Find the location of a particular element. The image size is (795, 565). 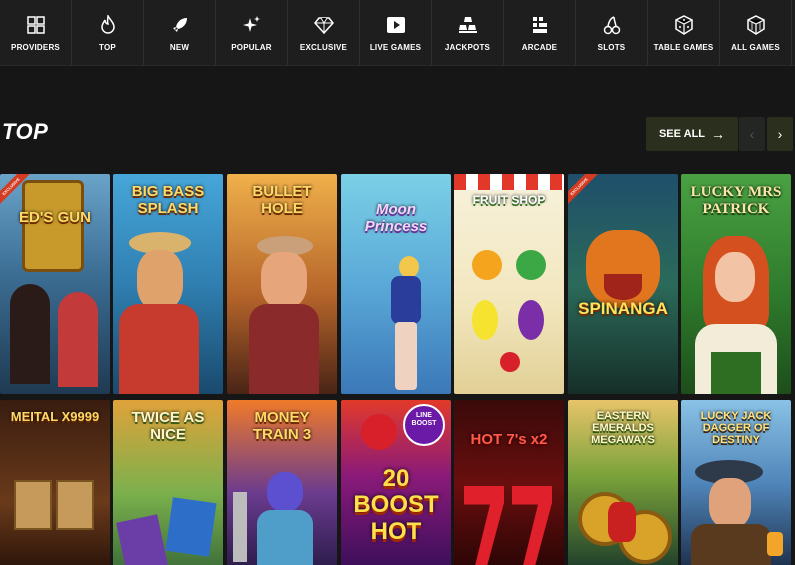

chevron-left-icon: ‹ is located at coordinates (752, 134).